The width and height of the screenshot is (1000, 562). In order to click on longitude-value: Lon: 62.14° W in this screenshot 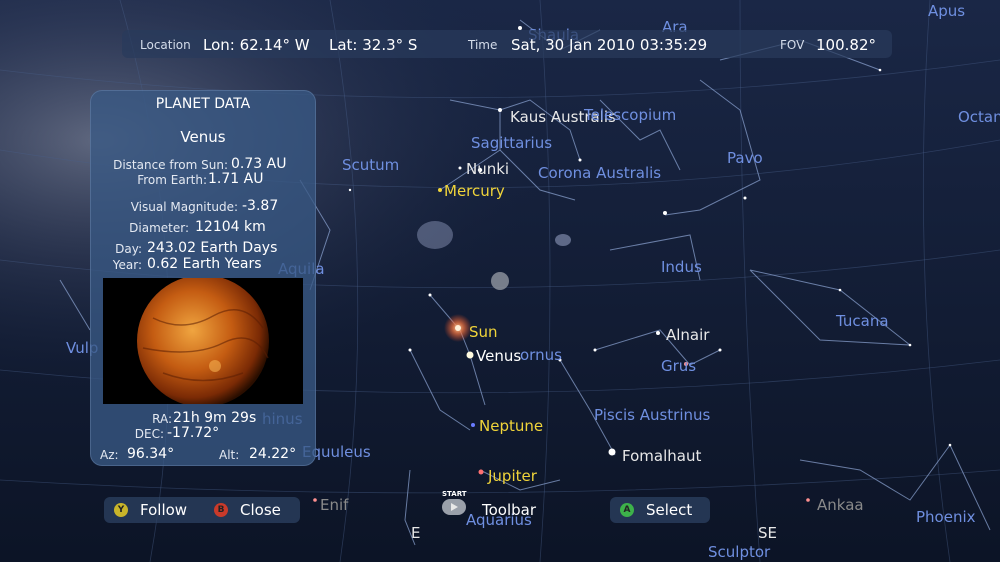, I will do `click(256, 45)`.